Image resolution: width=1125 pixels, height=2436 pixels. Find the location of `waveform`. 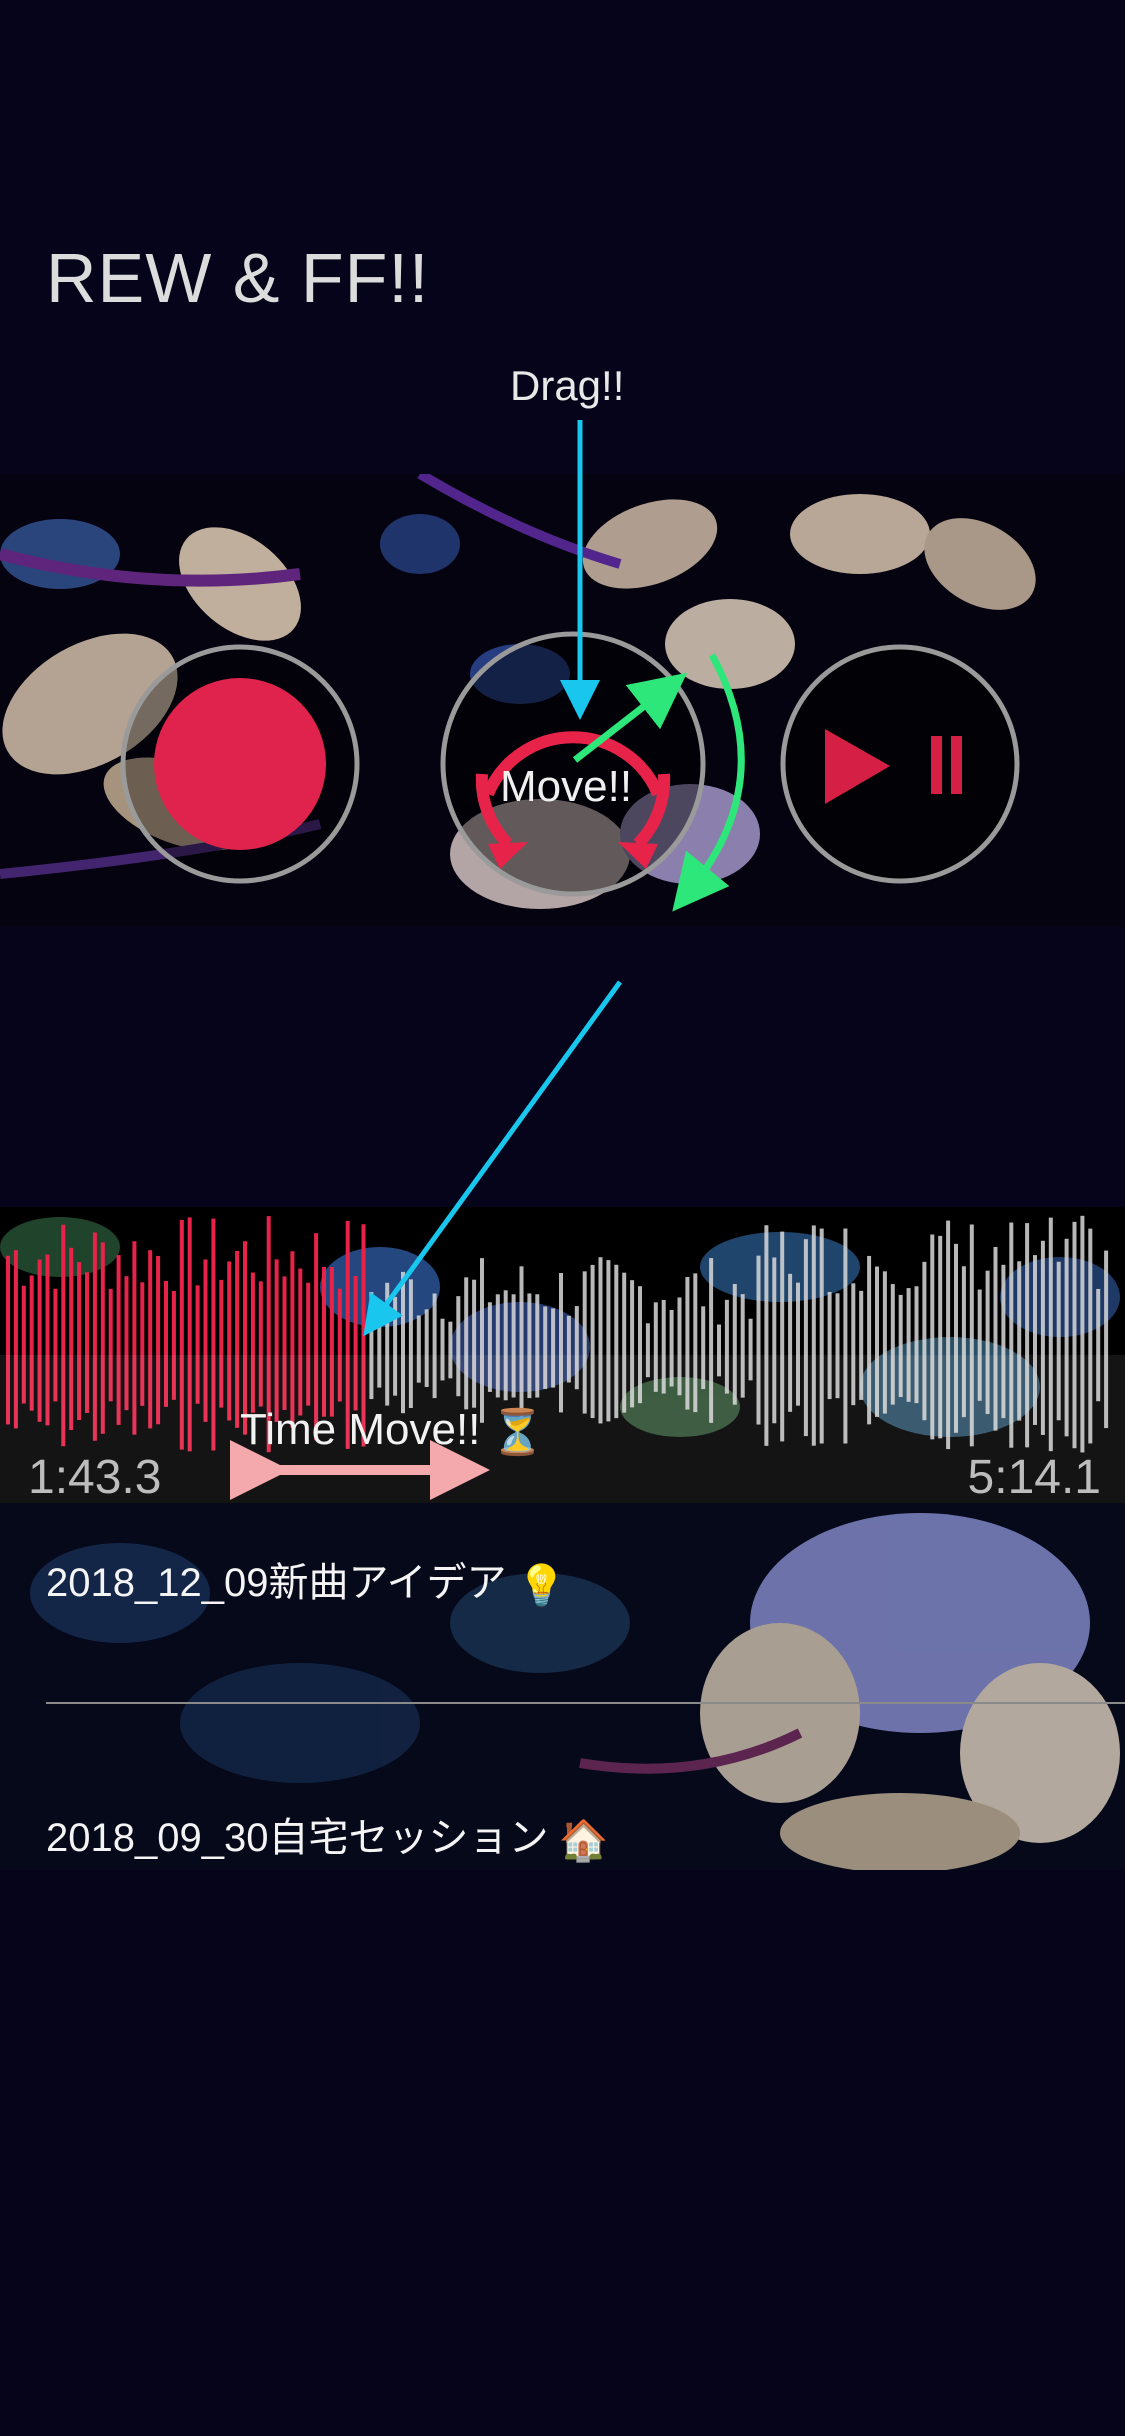

waveform is located at coordinates (562, 1355).